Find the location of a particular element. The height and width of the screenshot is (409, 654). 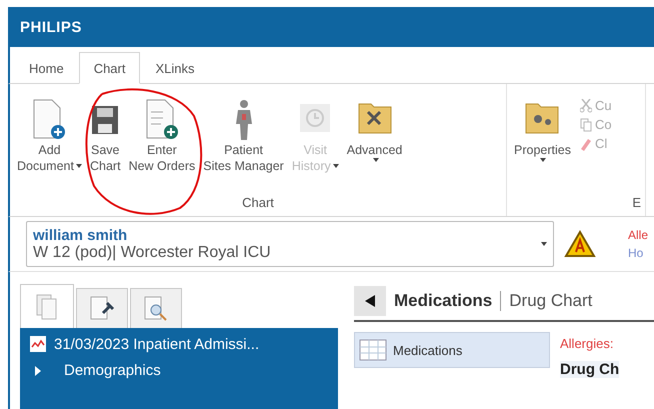

pinned-document-icon is located at coordinates (102, 308).